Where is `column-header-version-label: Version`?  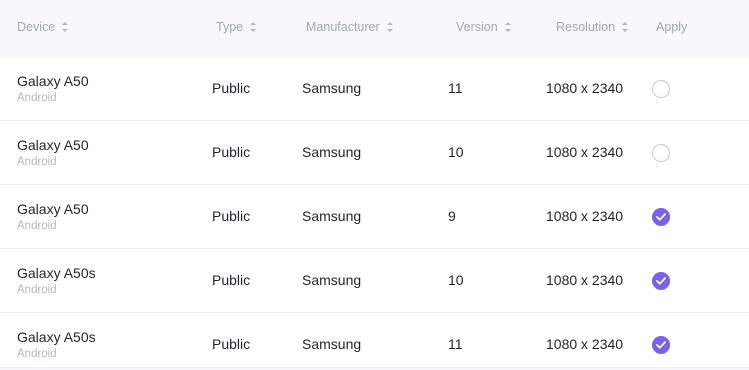 column-header-version-label: Version is located at coordinates (477, 27).